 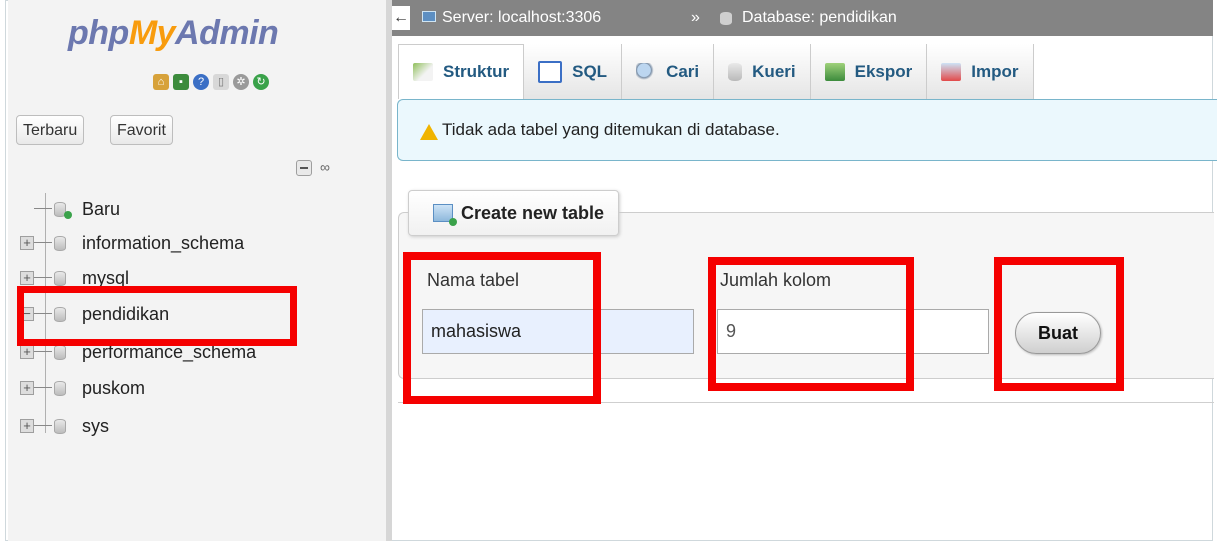 What do you see at coordinates (429, 132) in the screenshot?
I see `warning-icon` at bounding box center [429, 132].